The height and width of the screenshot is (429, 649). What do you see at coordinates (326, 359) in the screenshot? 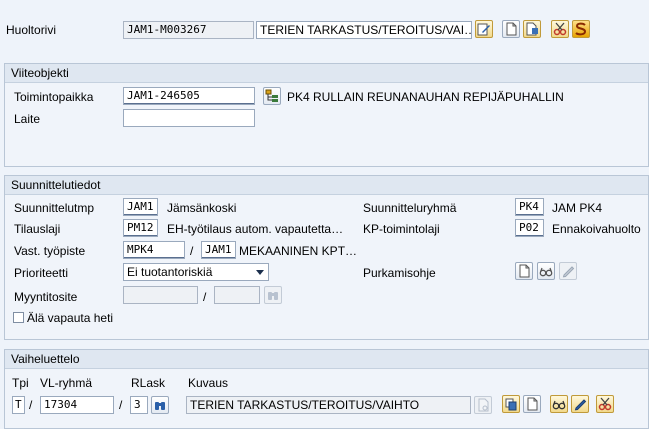
I see `operations-title: Vaiheluettelo` at bounding box center [326, 359].